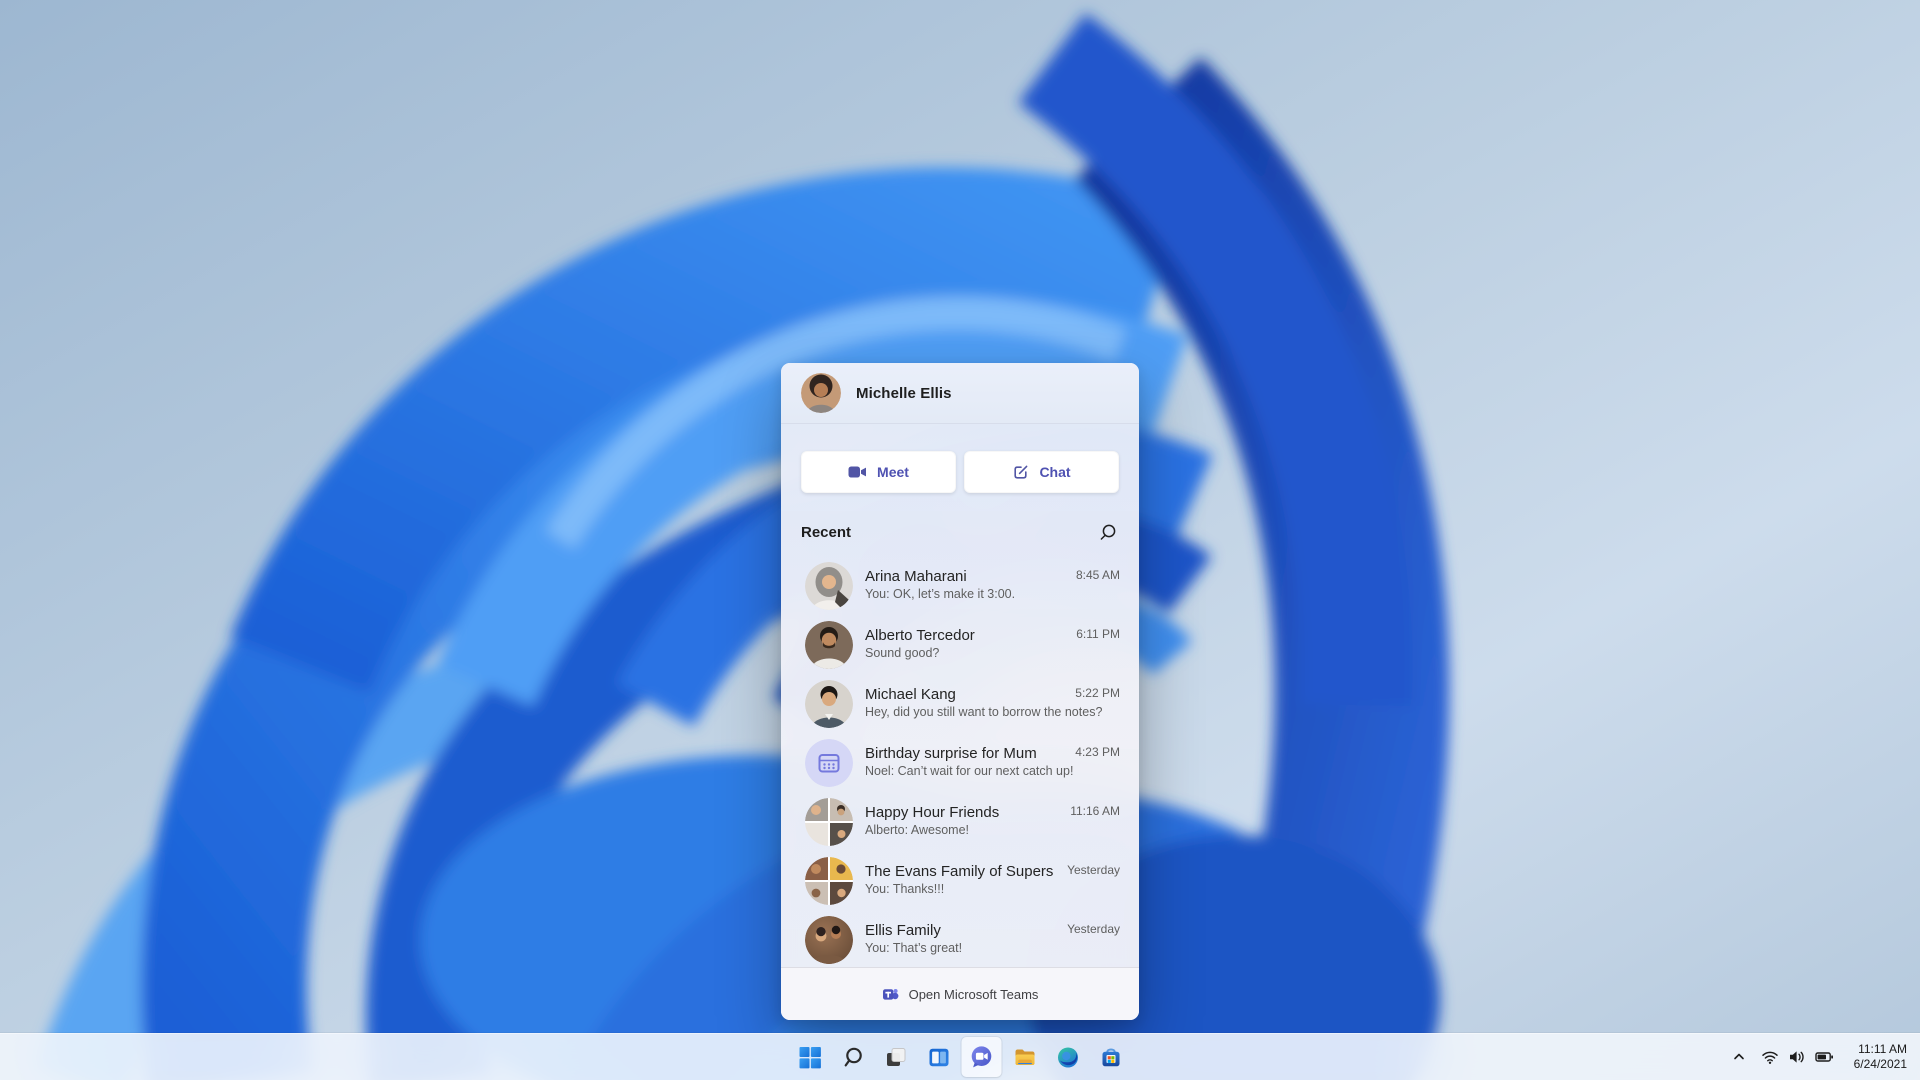 This screenshot has height=1080, width=1920. I want to click on clock: 11:11 AM 6/24/2021, so click(1880, 1057).